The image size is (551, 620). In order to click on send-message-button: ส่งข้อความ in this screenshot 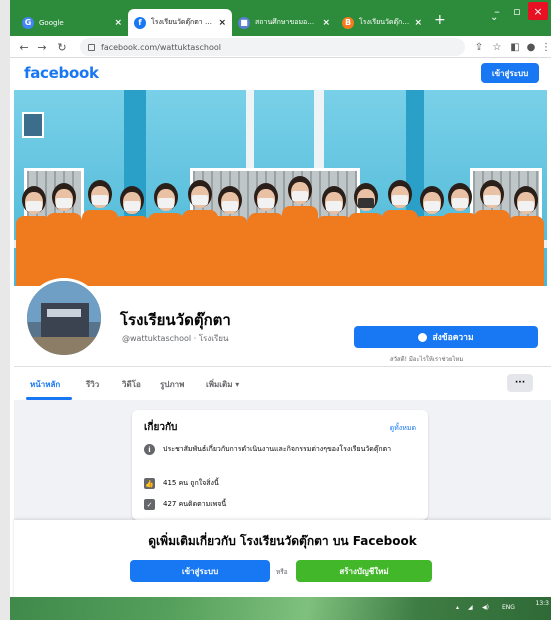, I will do `click(446, 337)`.